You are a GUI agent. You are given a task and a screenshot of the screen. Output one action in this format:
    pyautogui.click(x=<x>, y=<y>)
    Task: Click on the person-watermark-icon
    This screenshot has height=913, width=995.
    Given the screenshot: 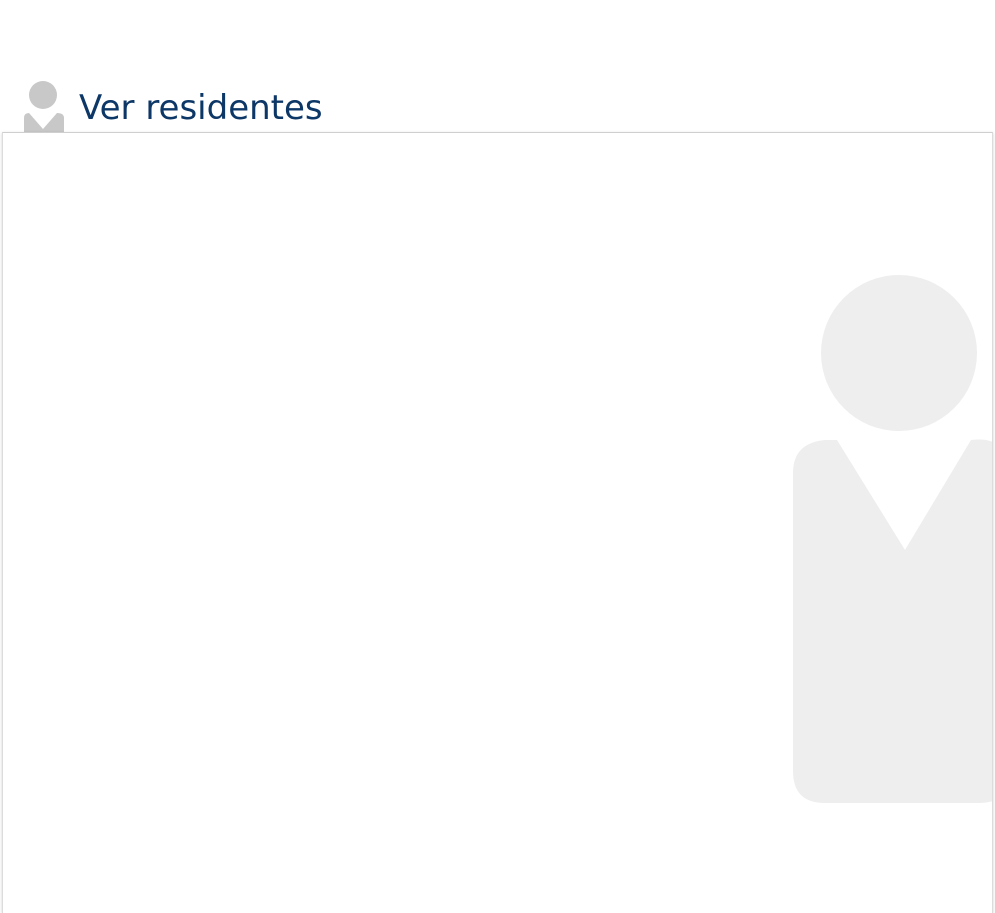 What is the action you would take?
    pyautogui.click(x=892, y=539)
    